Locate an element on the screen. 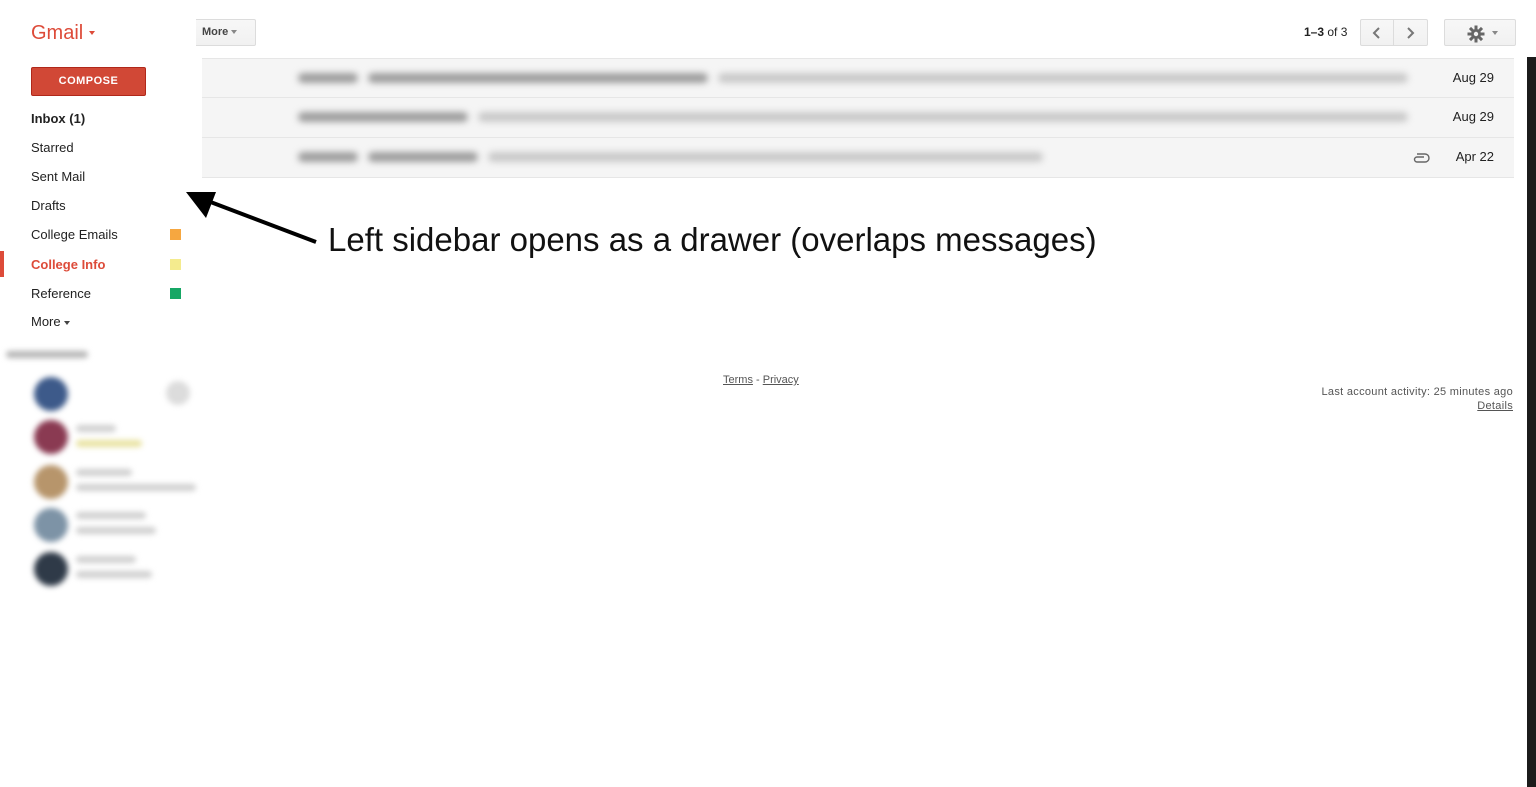 The width and height of the screenshot is (1536, 787). footer-links: Terms - Privacy is located at coordinates (761, 380).